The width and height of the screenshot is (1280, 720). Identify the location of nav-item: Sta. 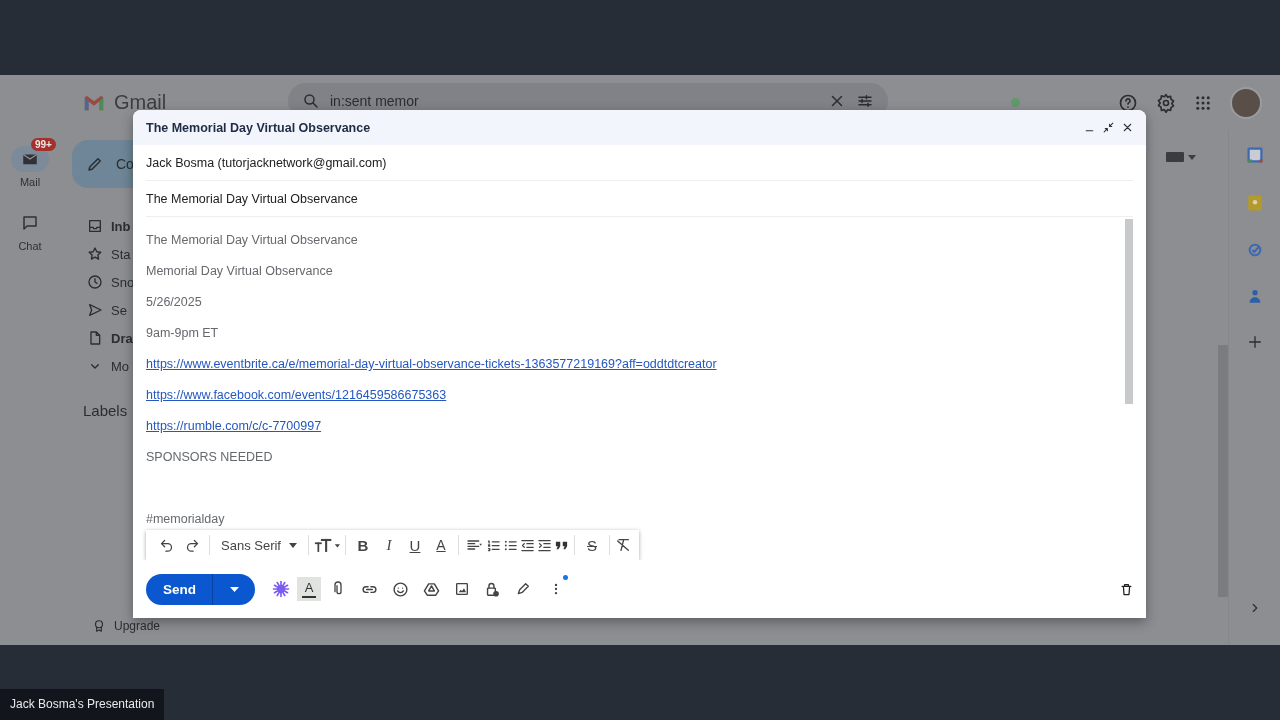
(96, 254).